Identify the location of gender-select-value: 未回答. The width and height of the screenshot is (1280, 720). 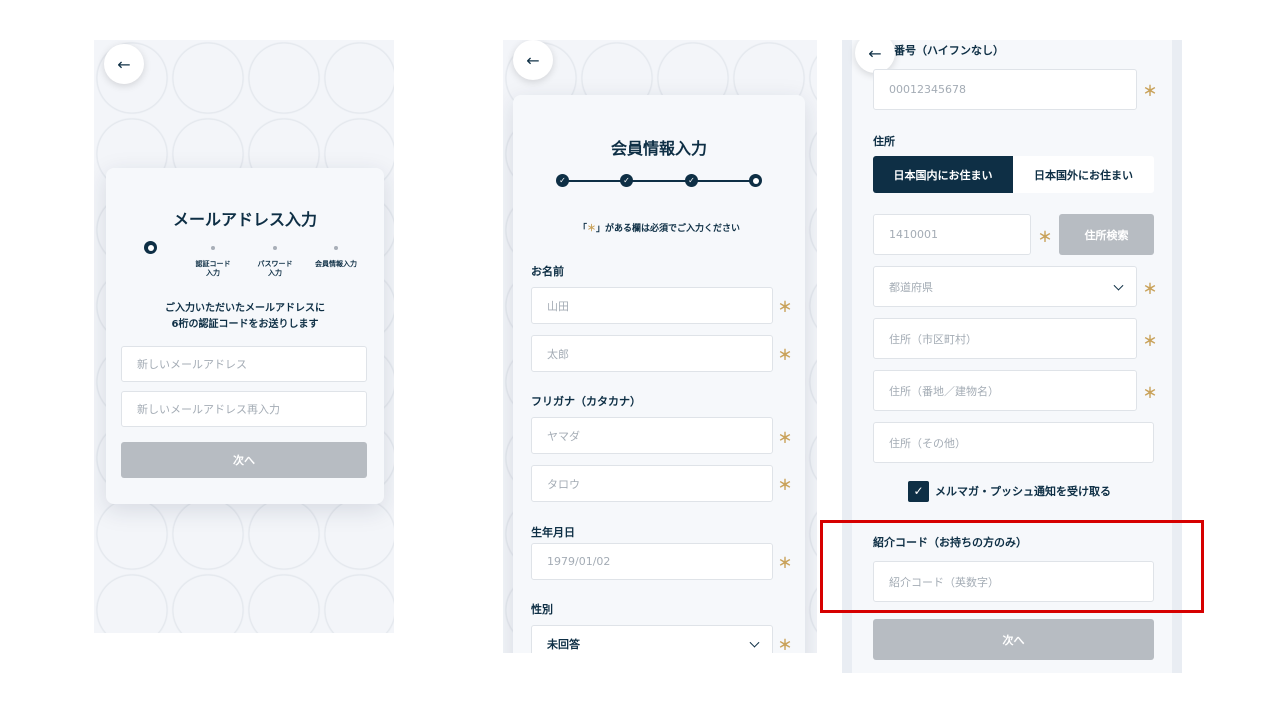
(563, 644).